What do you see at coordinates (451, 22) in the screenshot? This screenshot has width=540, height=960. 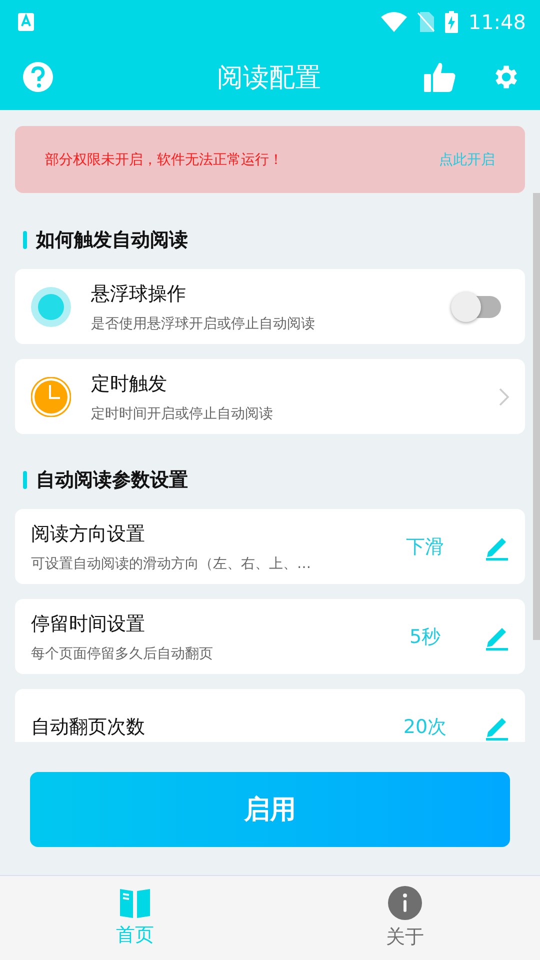 I see `battery-charging-icon` at bounding box center [451, 22].